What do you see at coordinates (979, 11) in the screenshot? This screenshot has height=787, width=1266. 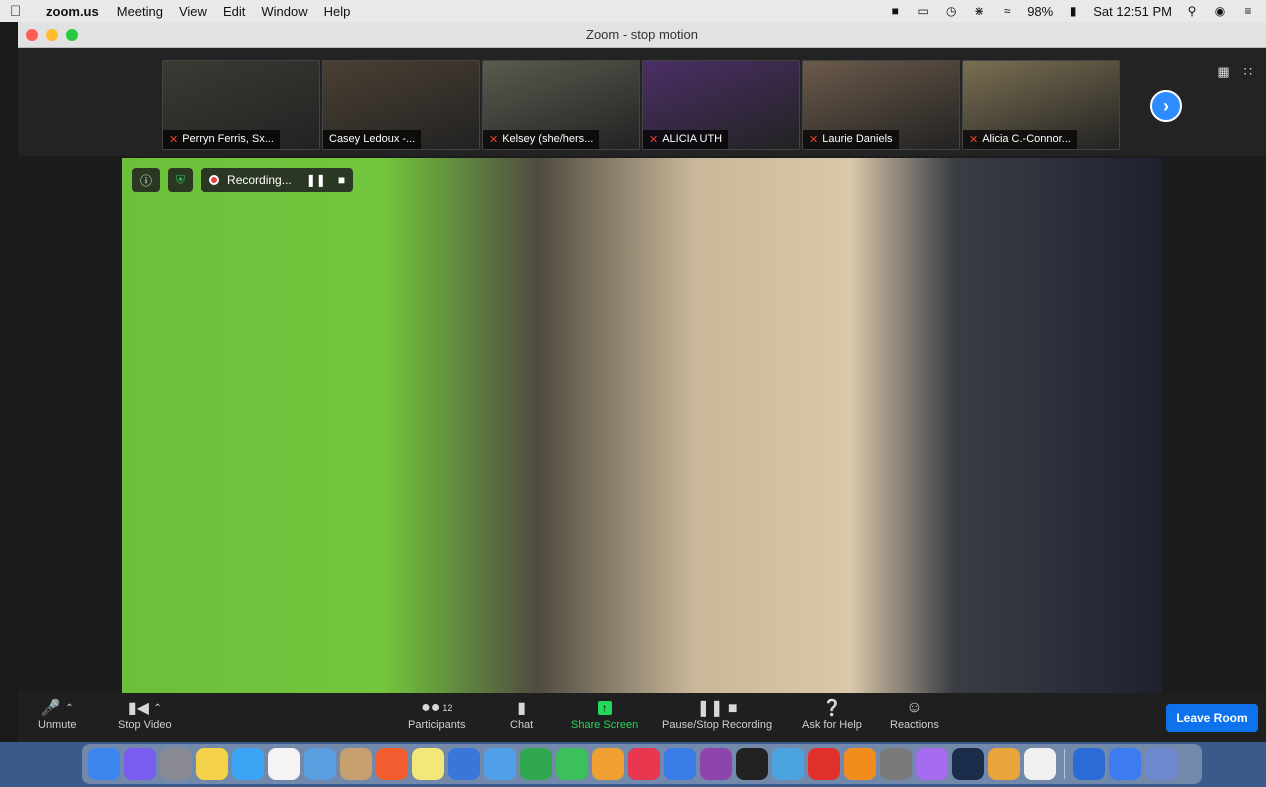 I see `bluetooth-icon: ⋇` at bounding box center [979, 11].